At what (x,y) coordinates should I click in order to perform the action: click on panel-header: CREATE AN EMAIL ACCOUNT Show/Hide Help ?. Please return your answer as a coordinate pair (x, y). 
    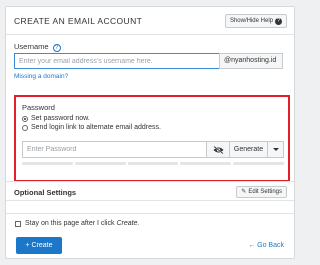
    Looking at the image, I should click on (150, 21).